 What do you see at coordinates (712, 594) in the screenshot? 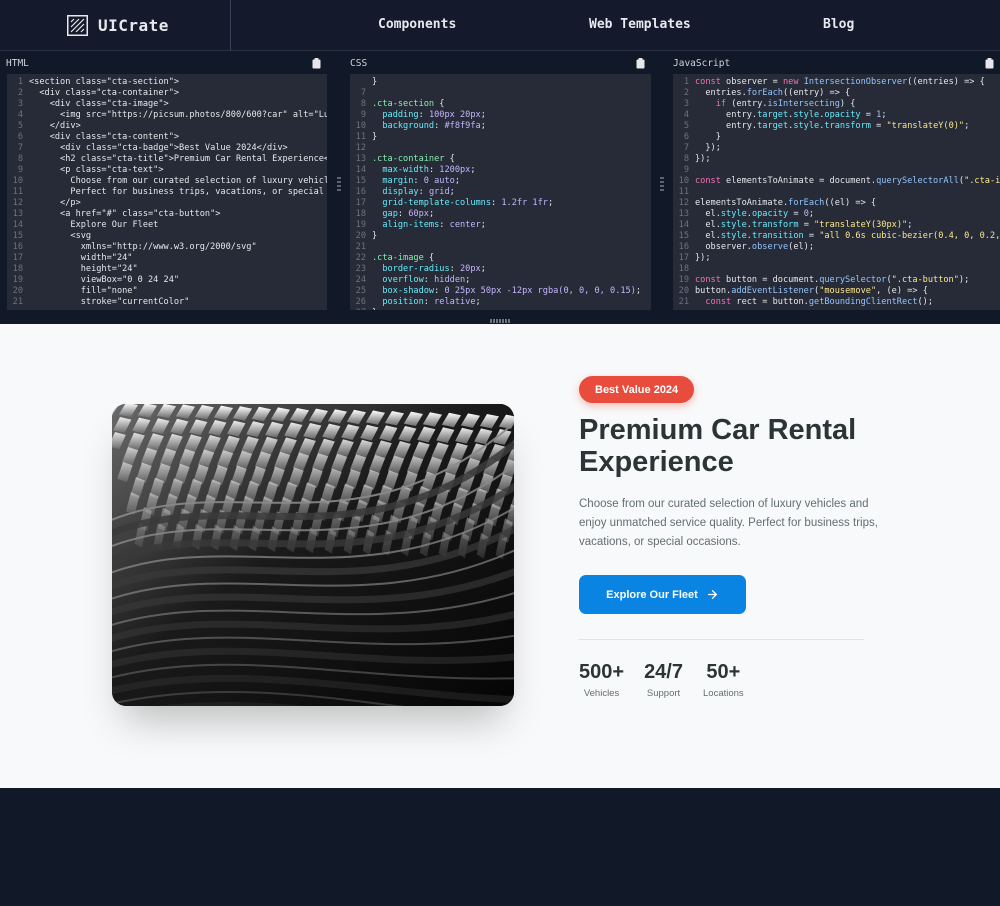
I see `arrow-right-icon` at bounding box center [712, 594].